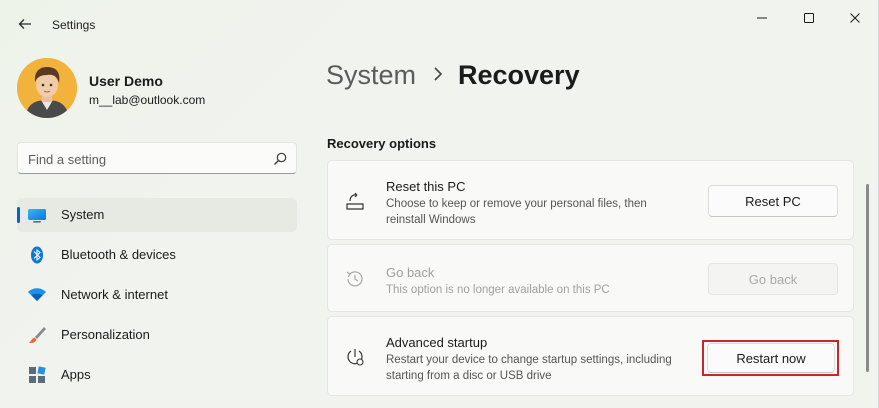 This screenshot has width=879, height=408. I want to click on brush-icon, so click(37, 335).